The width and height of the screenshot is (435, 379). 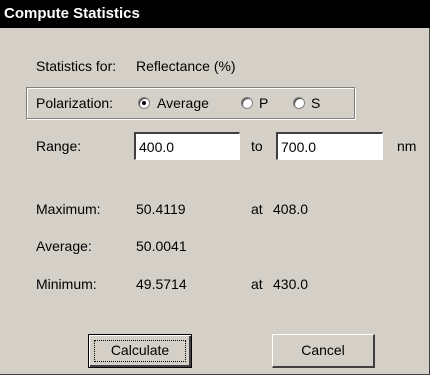 I want to click on calculate-button: Calculate, so click(x=140, y=351).